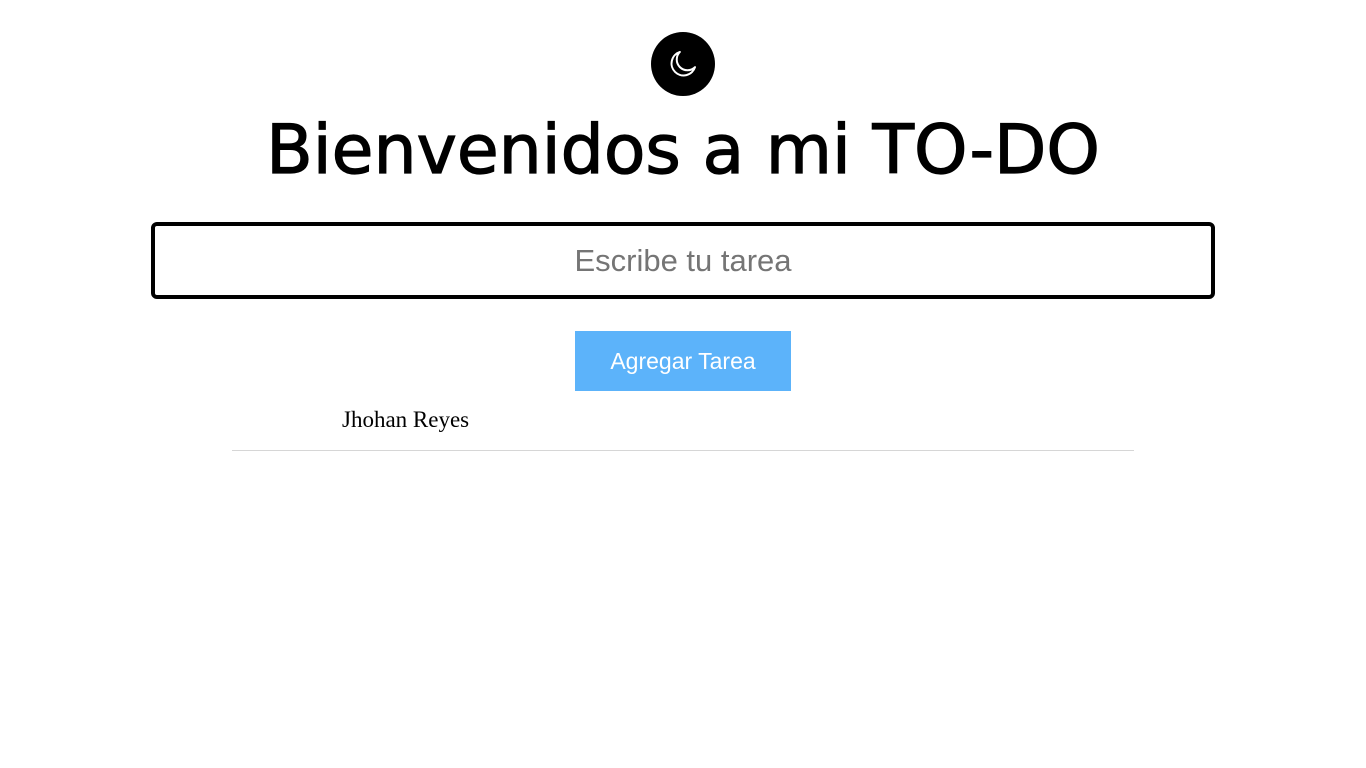  What do you see at coordinates (683, 150) in the screenshot?
I see `page-title: Bienvenidos a mi TO-DO` at bounding box center [683, 150].